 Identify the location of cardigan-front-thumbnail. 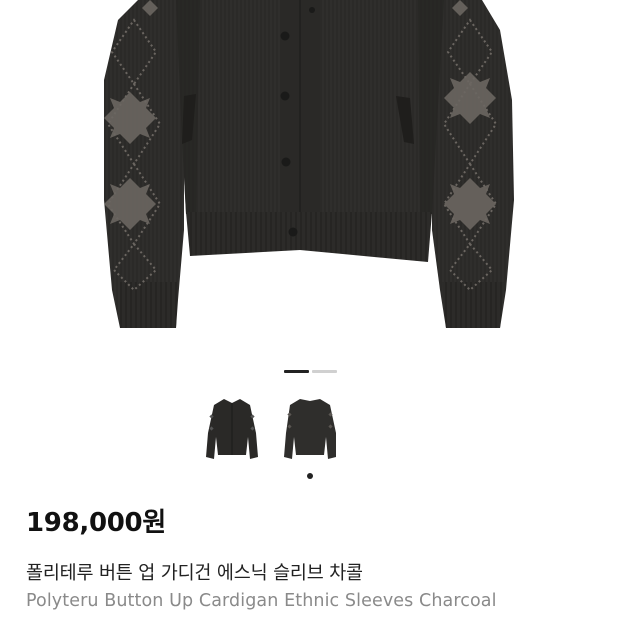
(232, 429).